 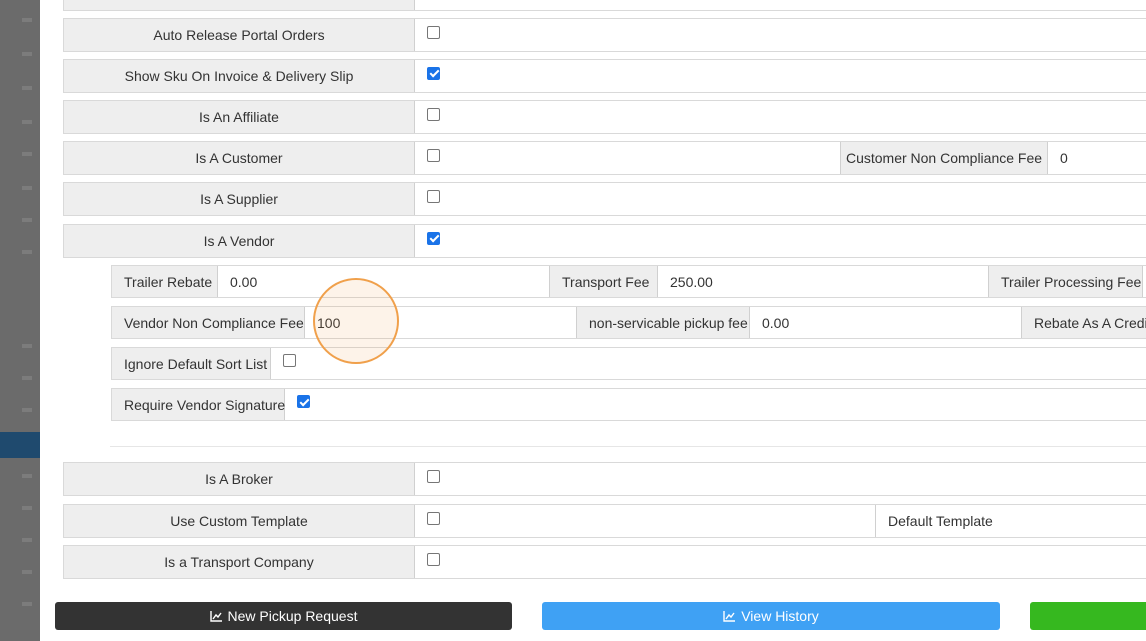 I want to click on is-transport-company-label: Is a Transport Company, so click(x=239, y=562).